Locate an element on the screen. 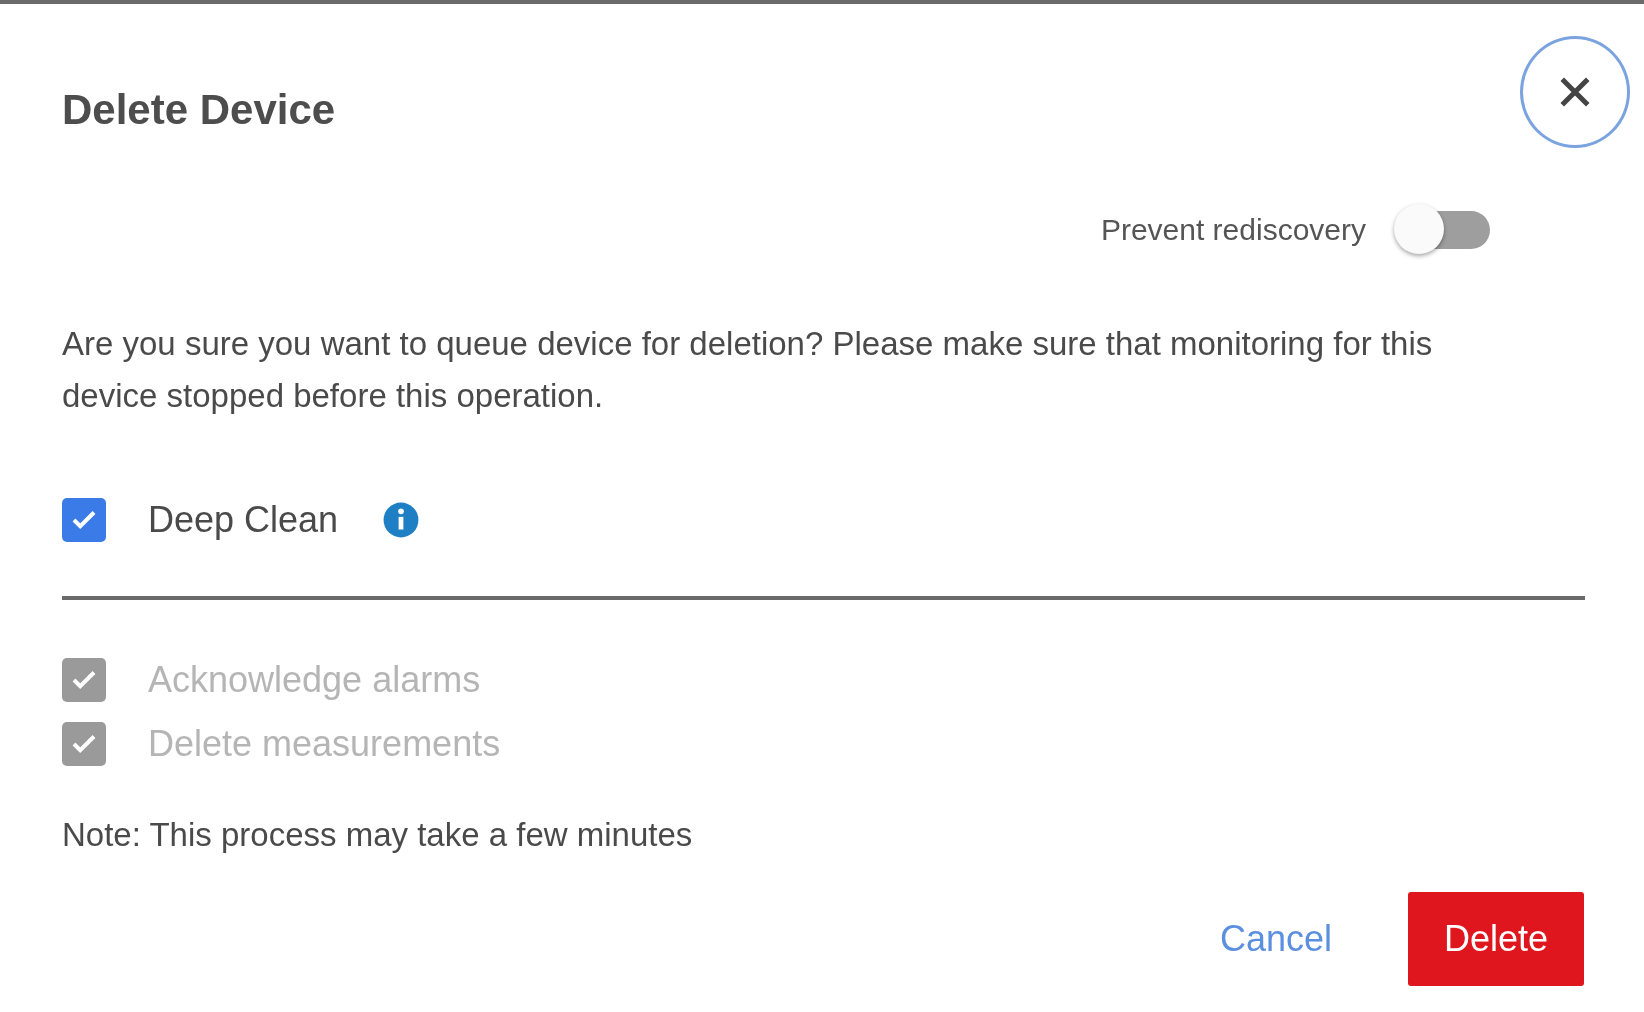  cancel-button: Cancel is located at coordinates (1275, 939).